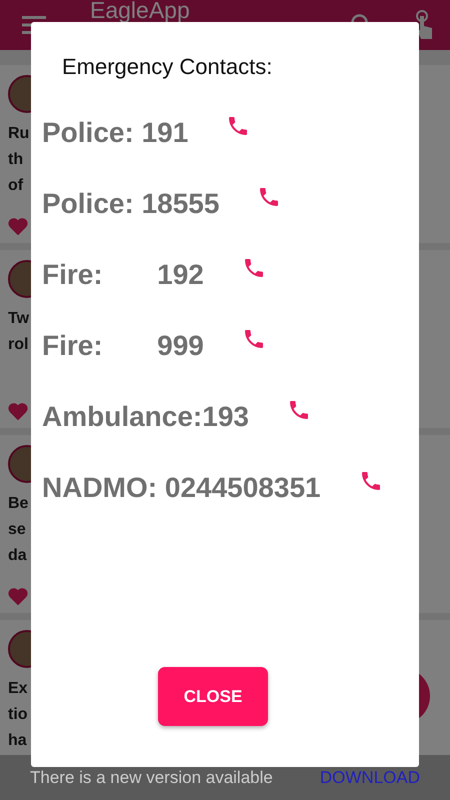 This screenshot has width=450, height=800. I want to click on headline-fragment: Ru, so click(19, 134).